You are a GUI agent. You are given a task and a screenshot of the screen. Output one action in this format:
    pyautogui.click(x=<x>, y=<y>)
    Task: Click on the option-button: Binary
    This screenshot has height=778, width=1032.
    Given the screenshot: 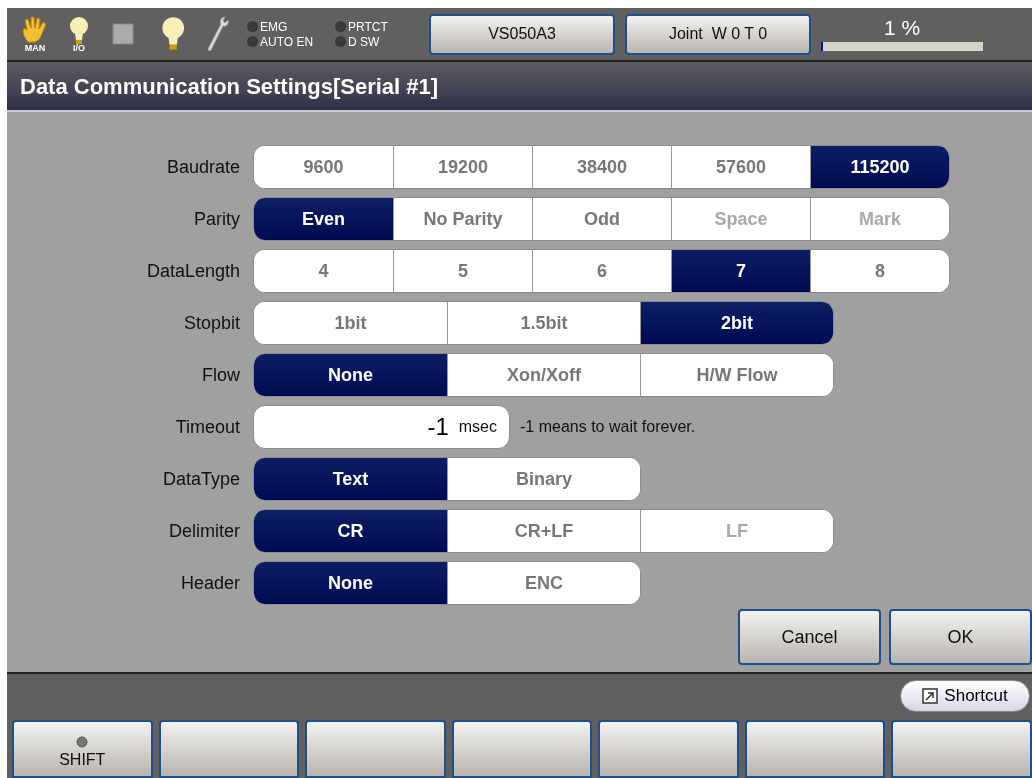 What is the action you would take?
    pyautogui.click(x=543, y=479)
    